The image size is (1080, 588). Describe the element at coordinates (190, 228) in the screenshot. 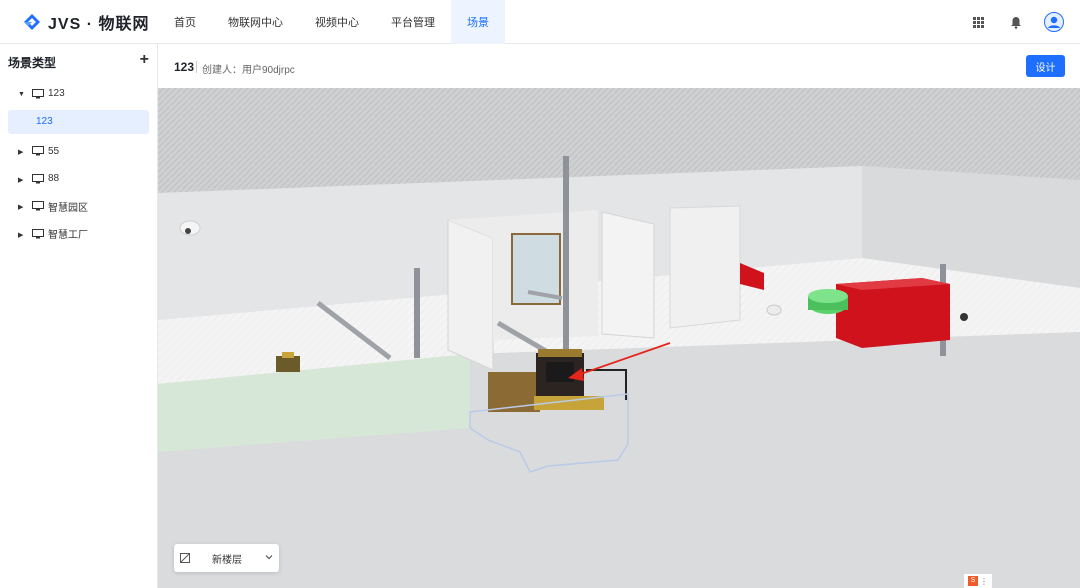

I see `camera-icon` at that location.